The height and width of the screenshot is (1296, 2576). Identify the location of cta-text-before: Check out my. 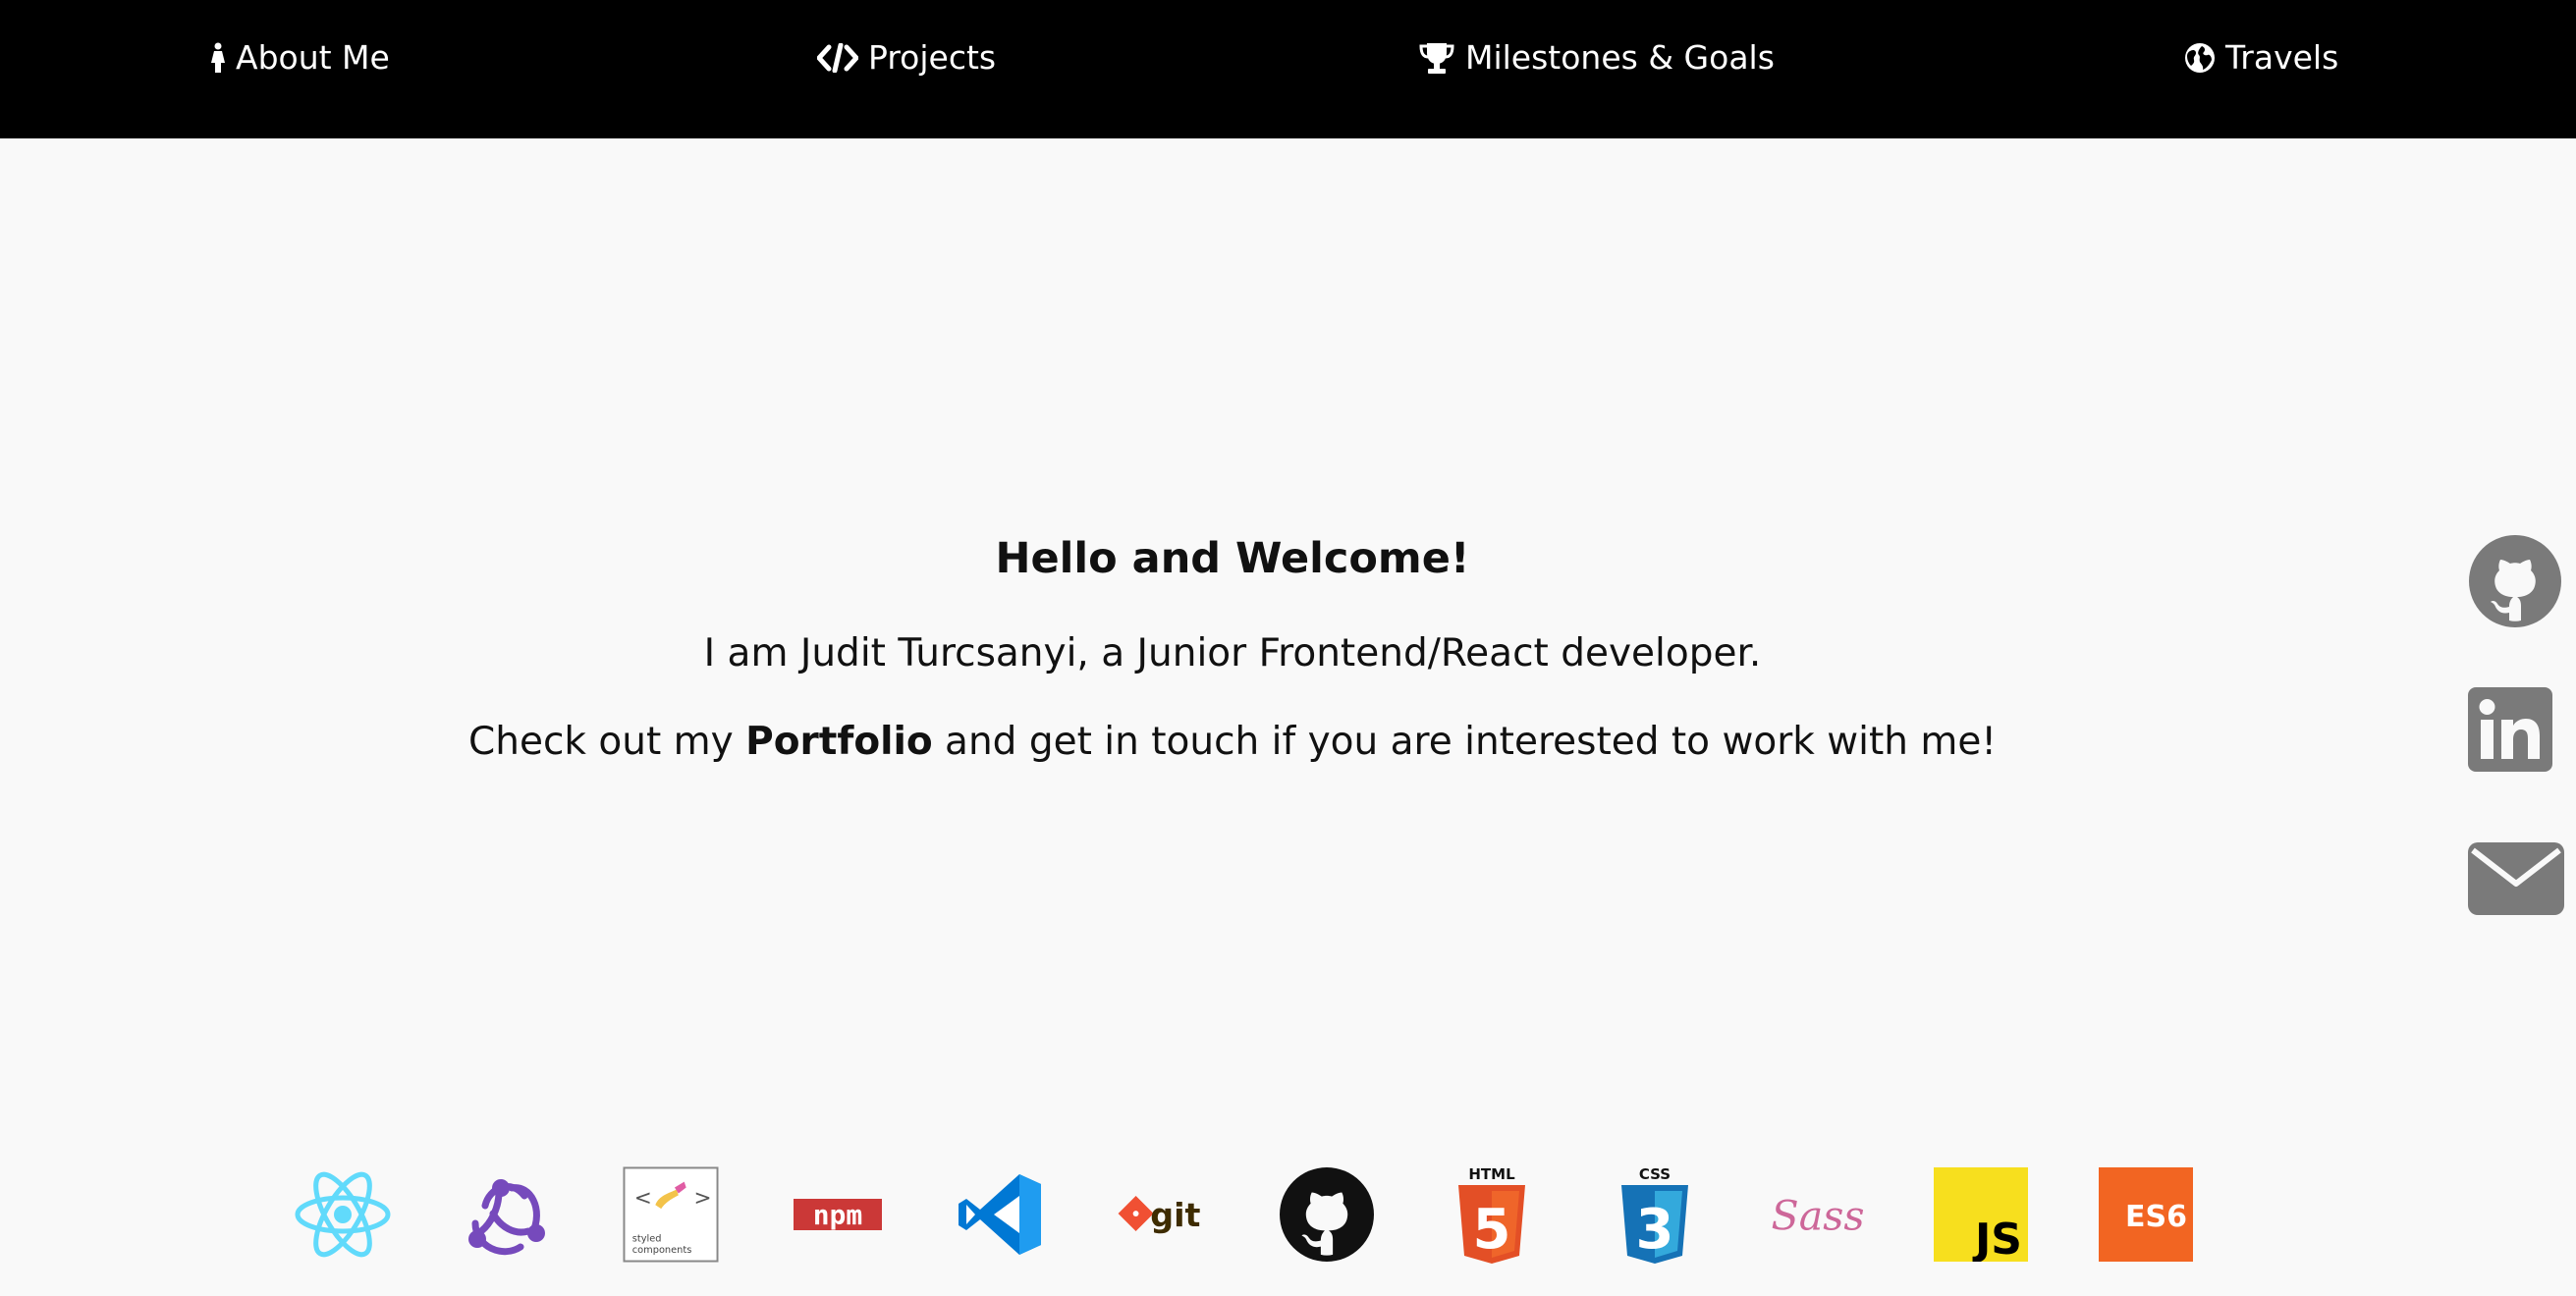
(607, 742).